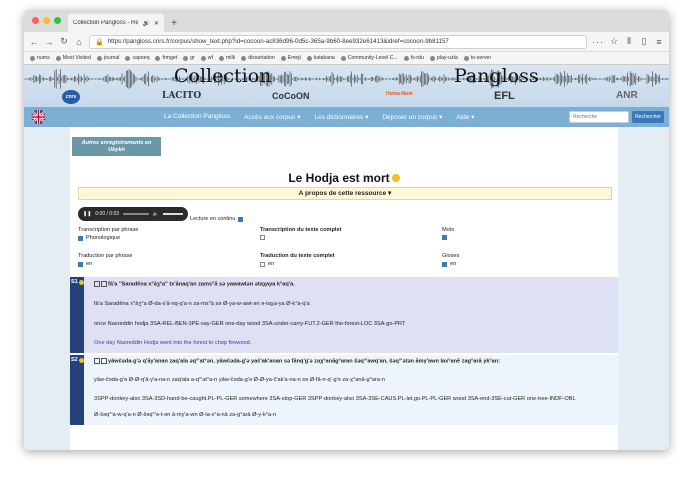  What do you see at coordinates (241, 219) in the screenshot?
I see `continuous-checkbox` at bounding box center [241, 219].